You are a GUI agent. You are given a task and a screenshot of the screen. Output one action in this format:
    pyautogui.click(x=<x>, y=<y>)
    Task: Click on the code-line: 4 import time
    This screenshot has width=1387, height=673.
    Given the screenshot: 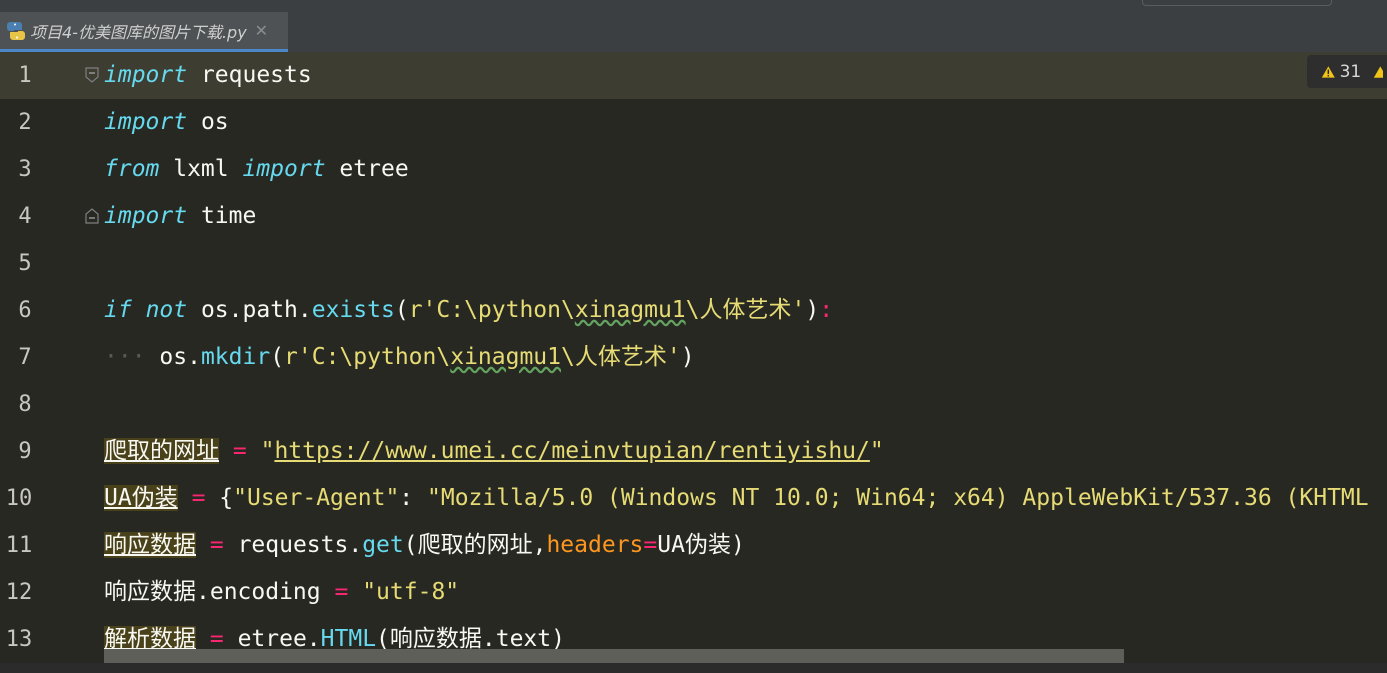 What is the action you would take?
    pyautogui.click(x=693, y=216)
    